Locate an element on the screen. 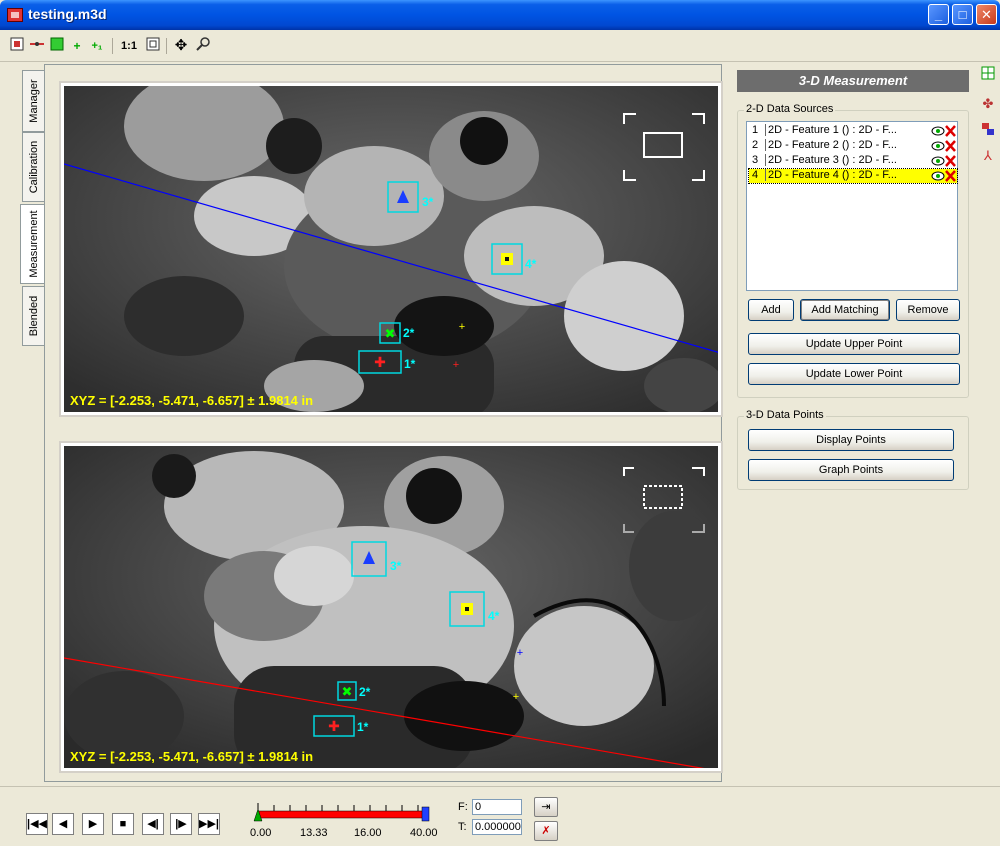  graph-points-button: Graph Points is located at coordinates (851, 470).